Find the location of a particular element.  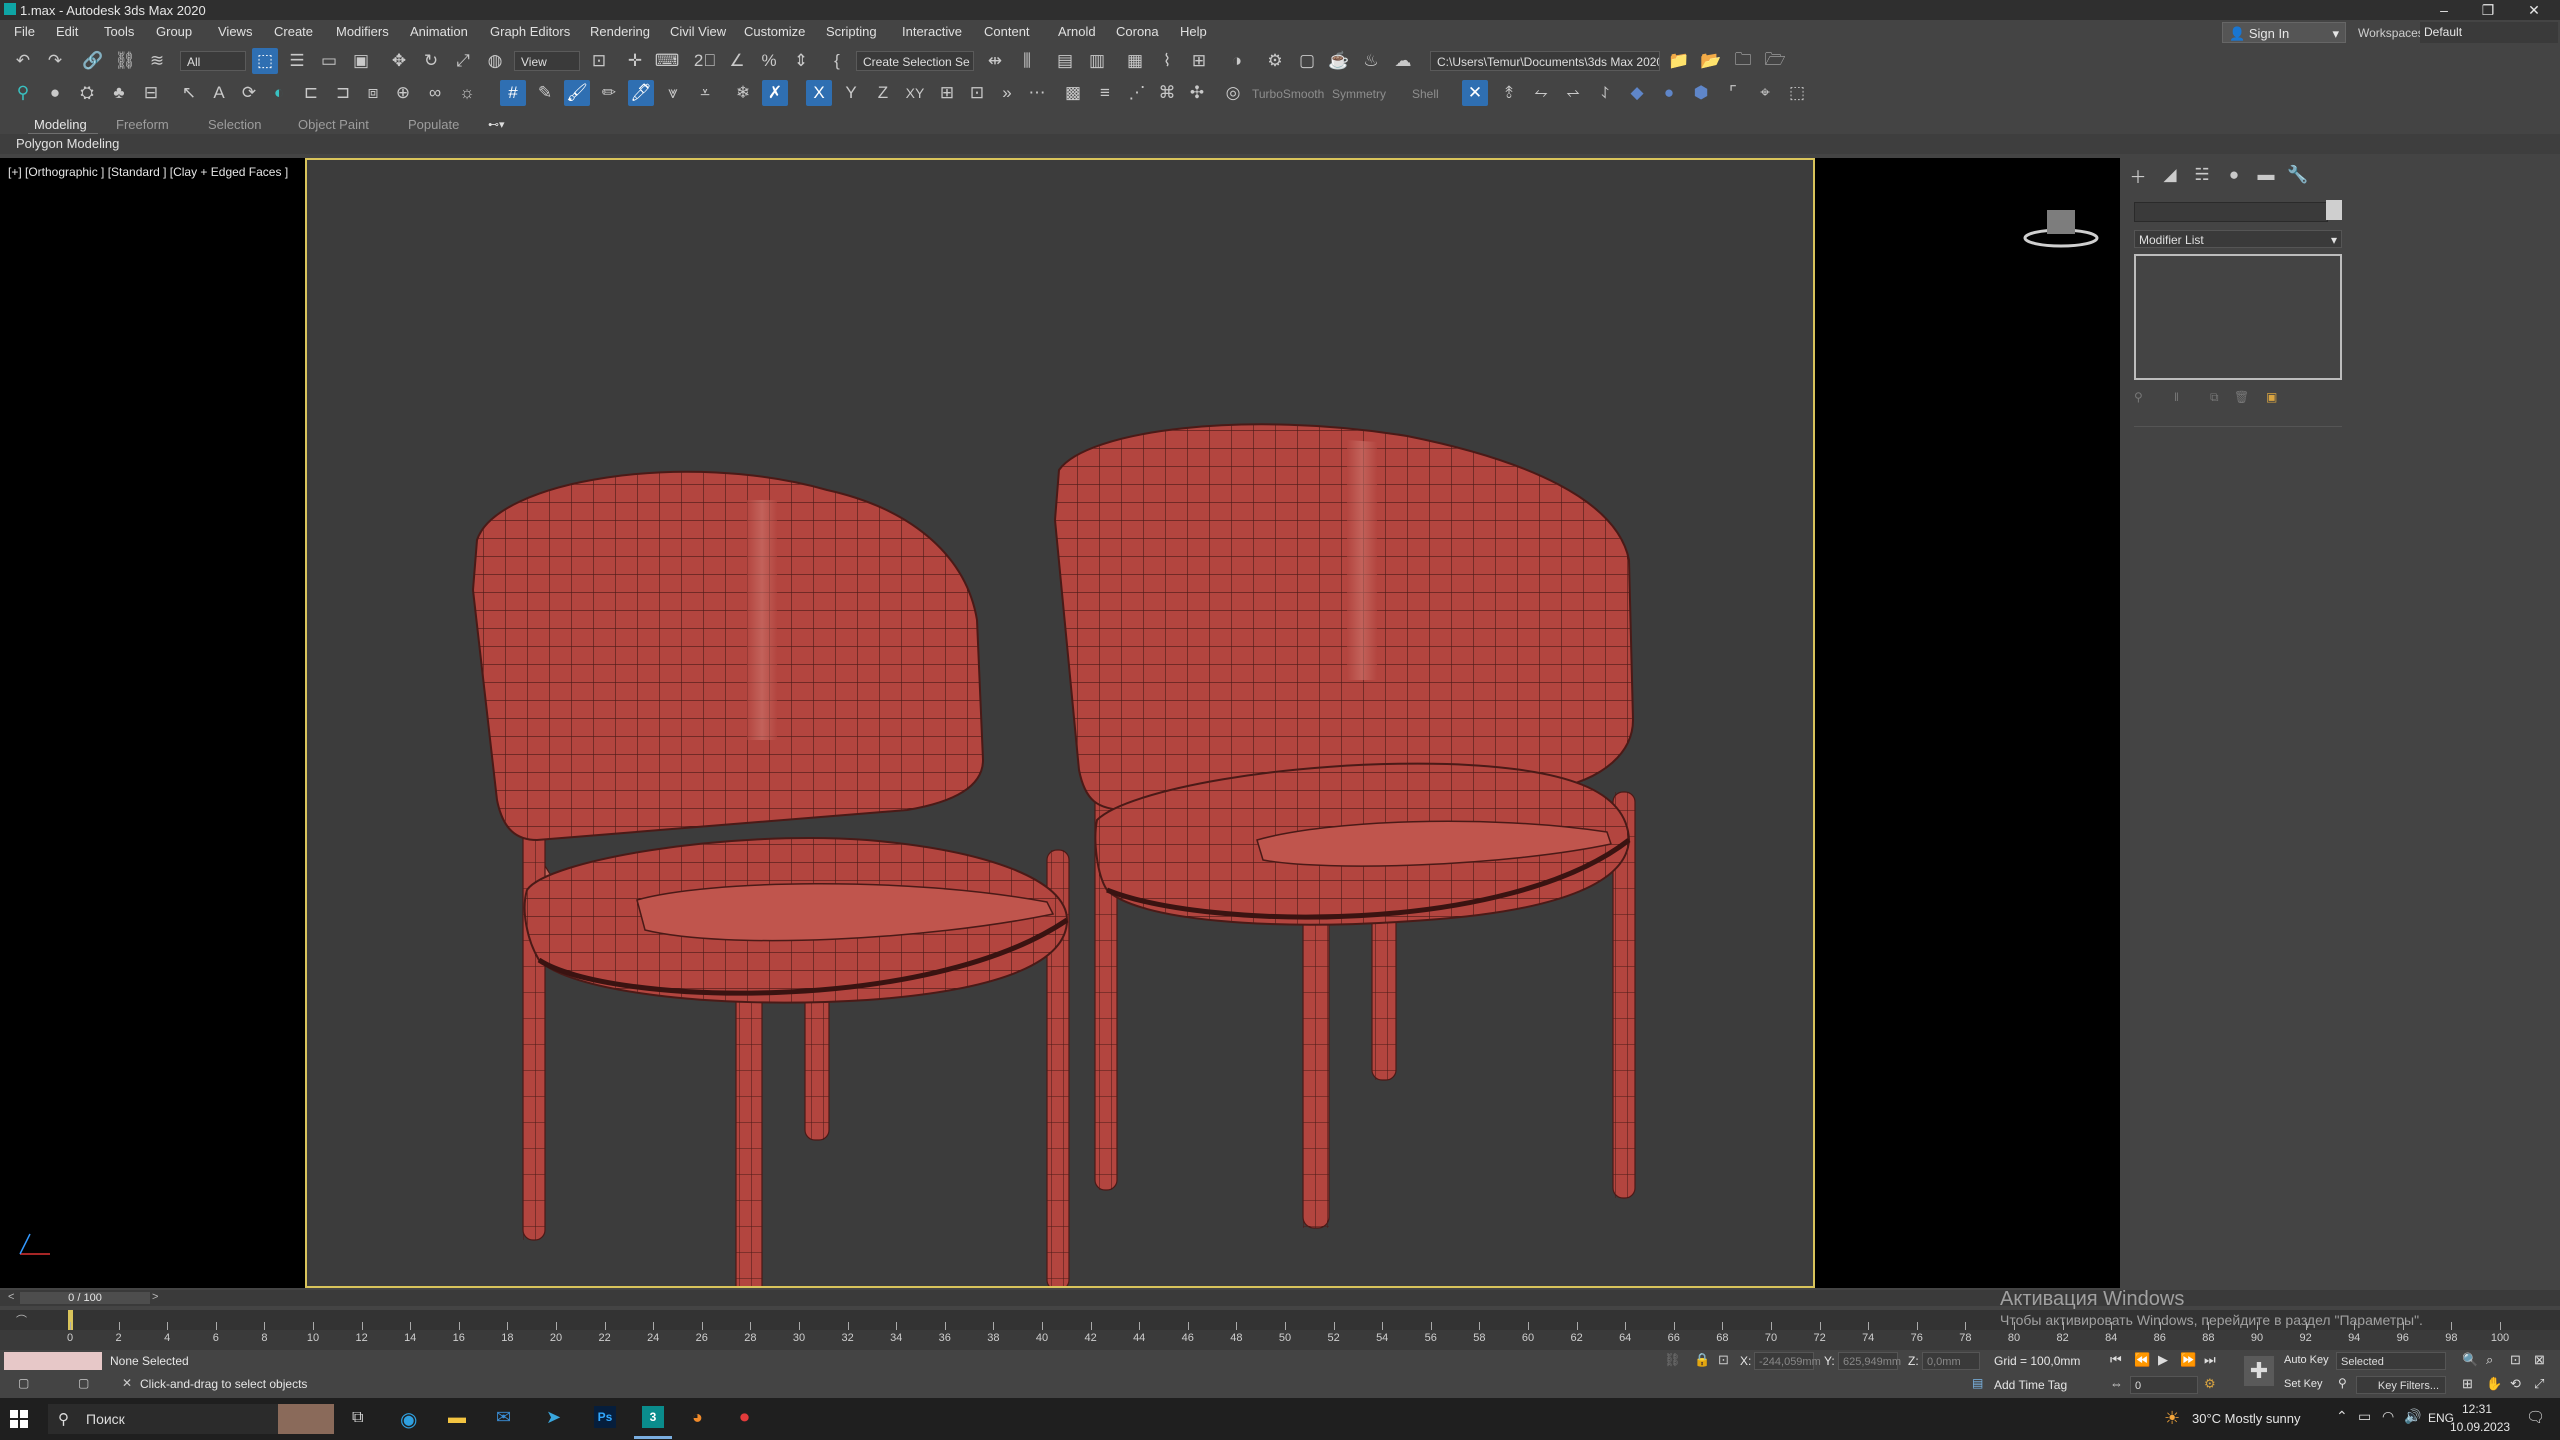

volume-icon: 🔊 is located at coordinates (2412, 1416).